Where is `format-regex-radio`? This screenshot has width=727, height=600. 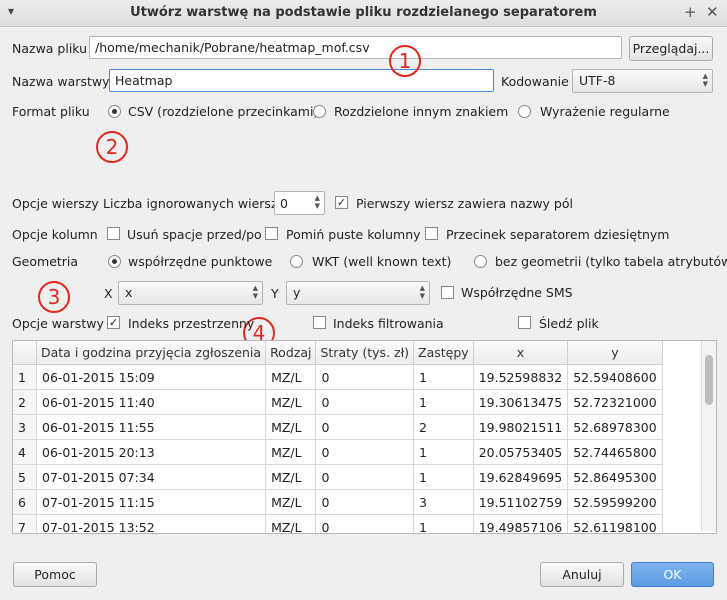 format-regex-radio is located at coordinates (524, 111).